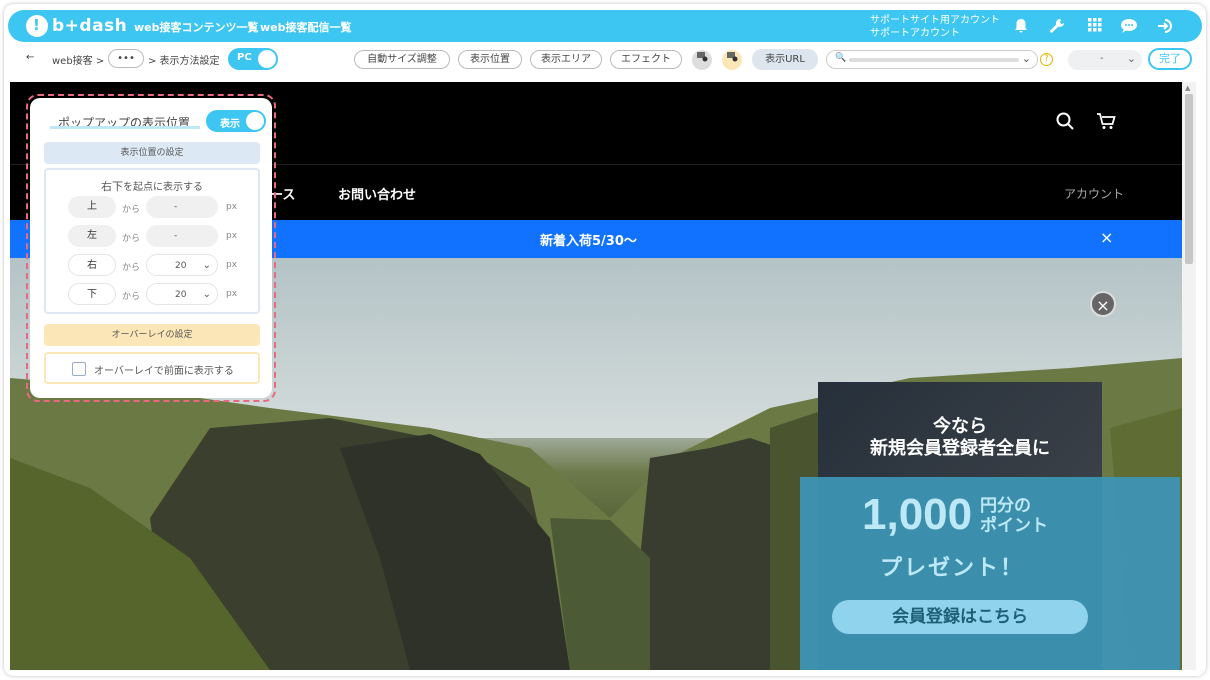 This screenshot has width=1210, height=680. What do you see at coordinates (182, 207) in the screenshot?
I see `top-offset-select: -` at bounding box center [182, 207].